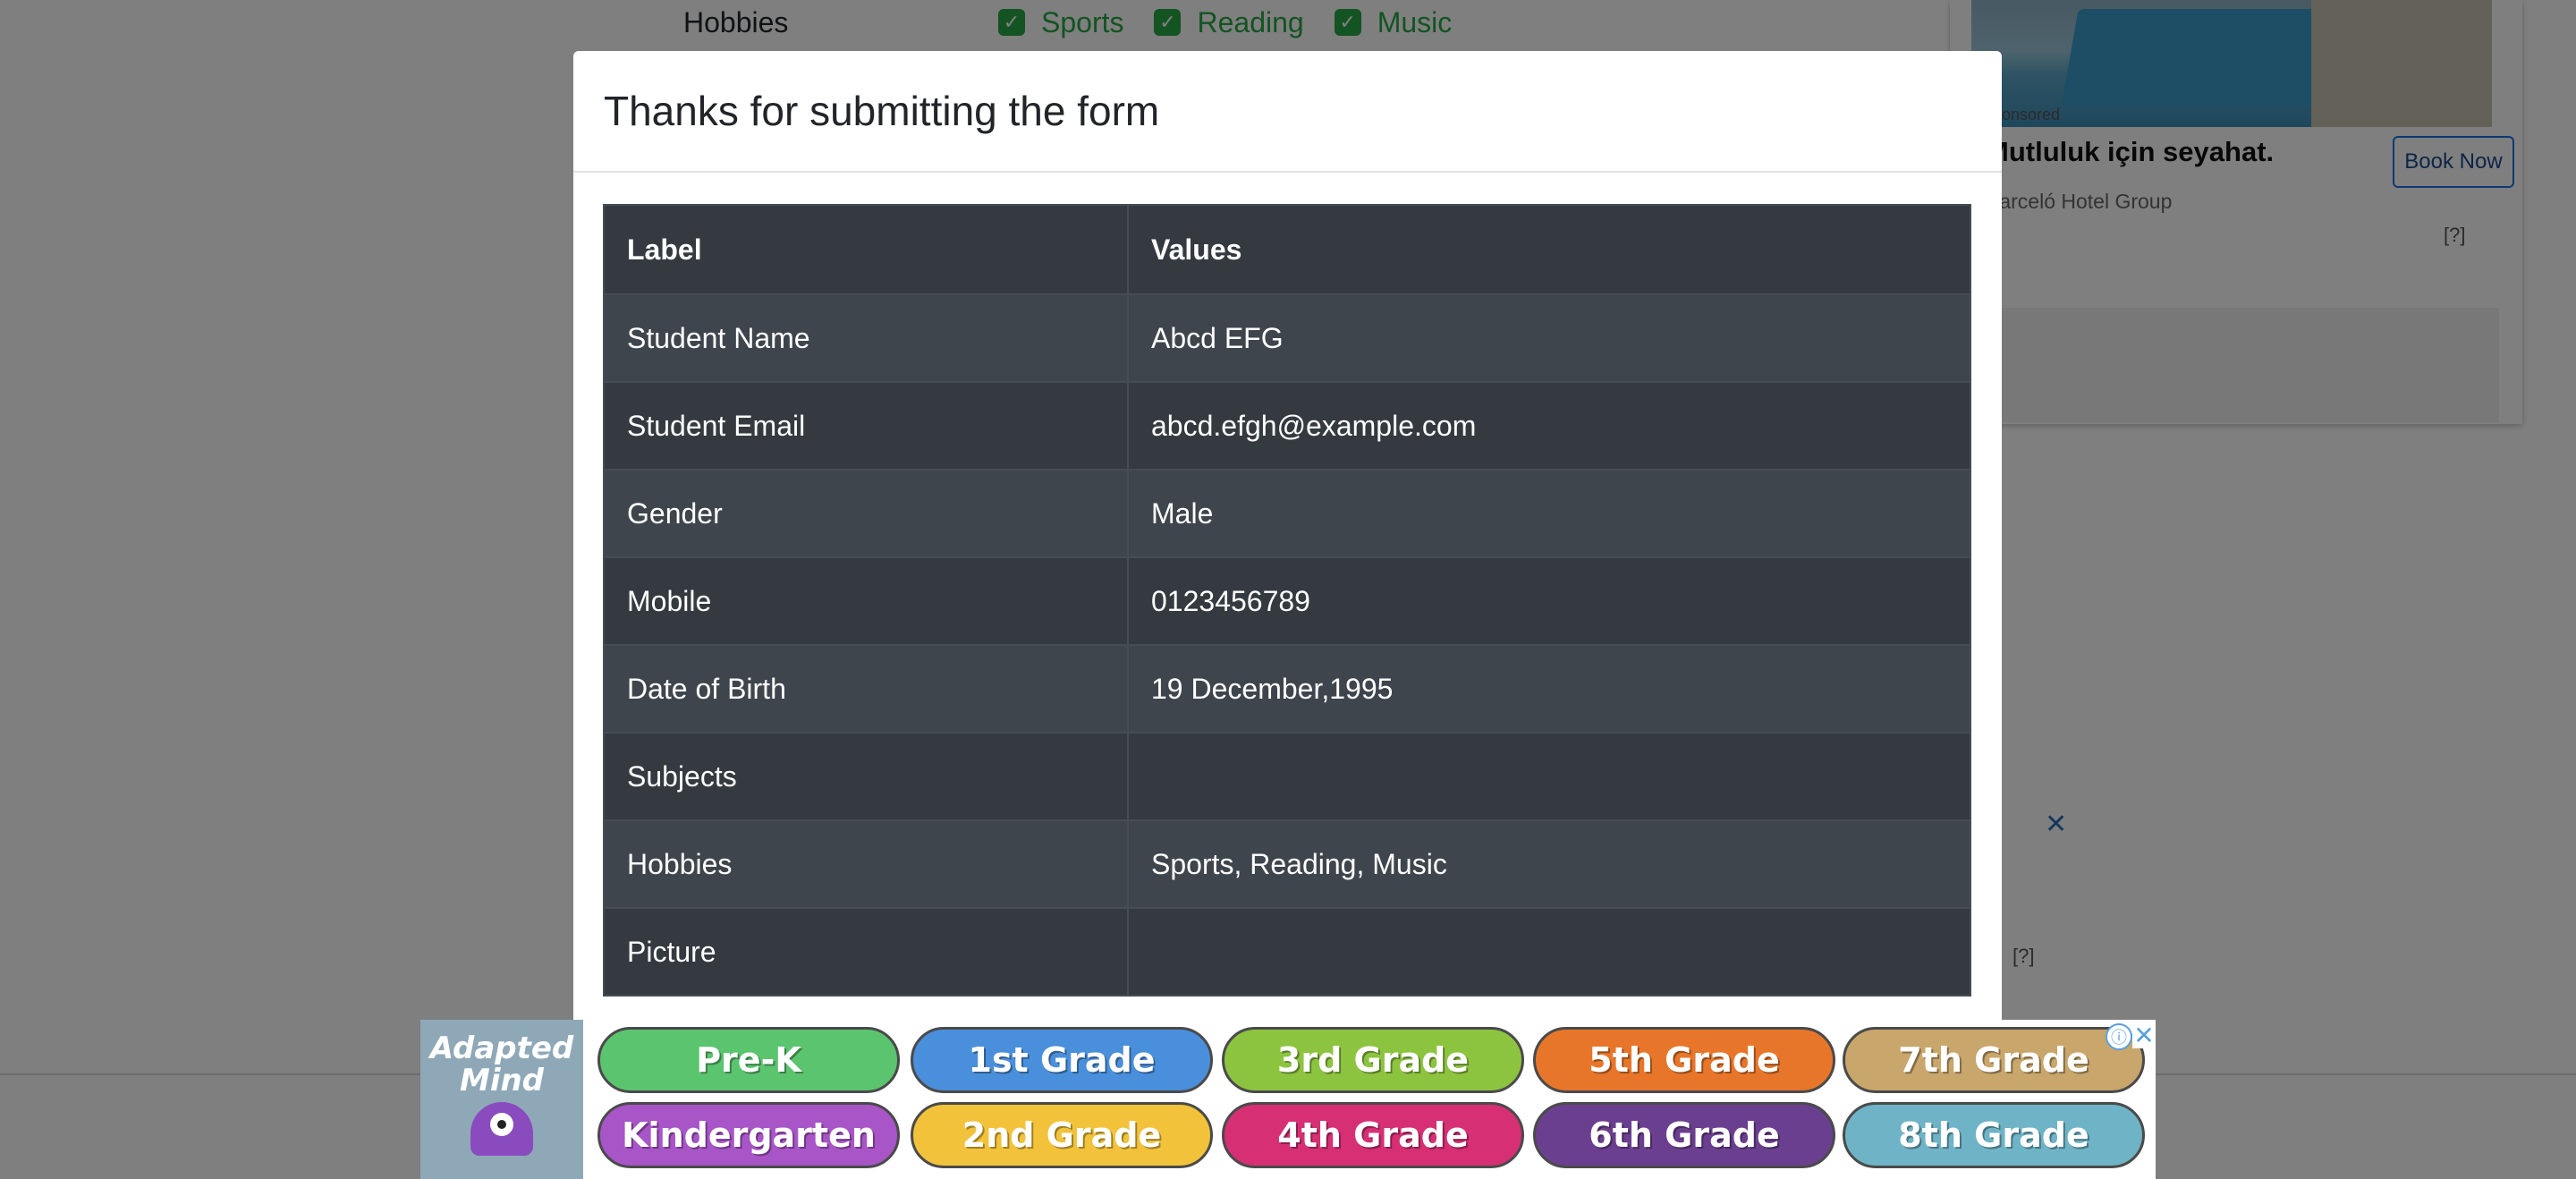  I want to click on table-row: Subjects, so click(1287, 777).